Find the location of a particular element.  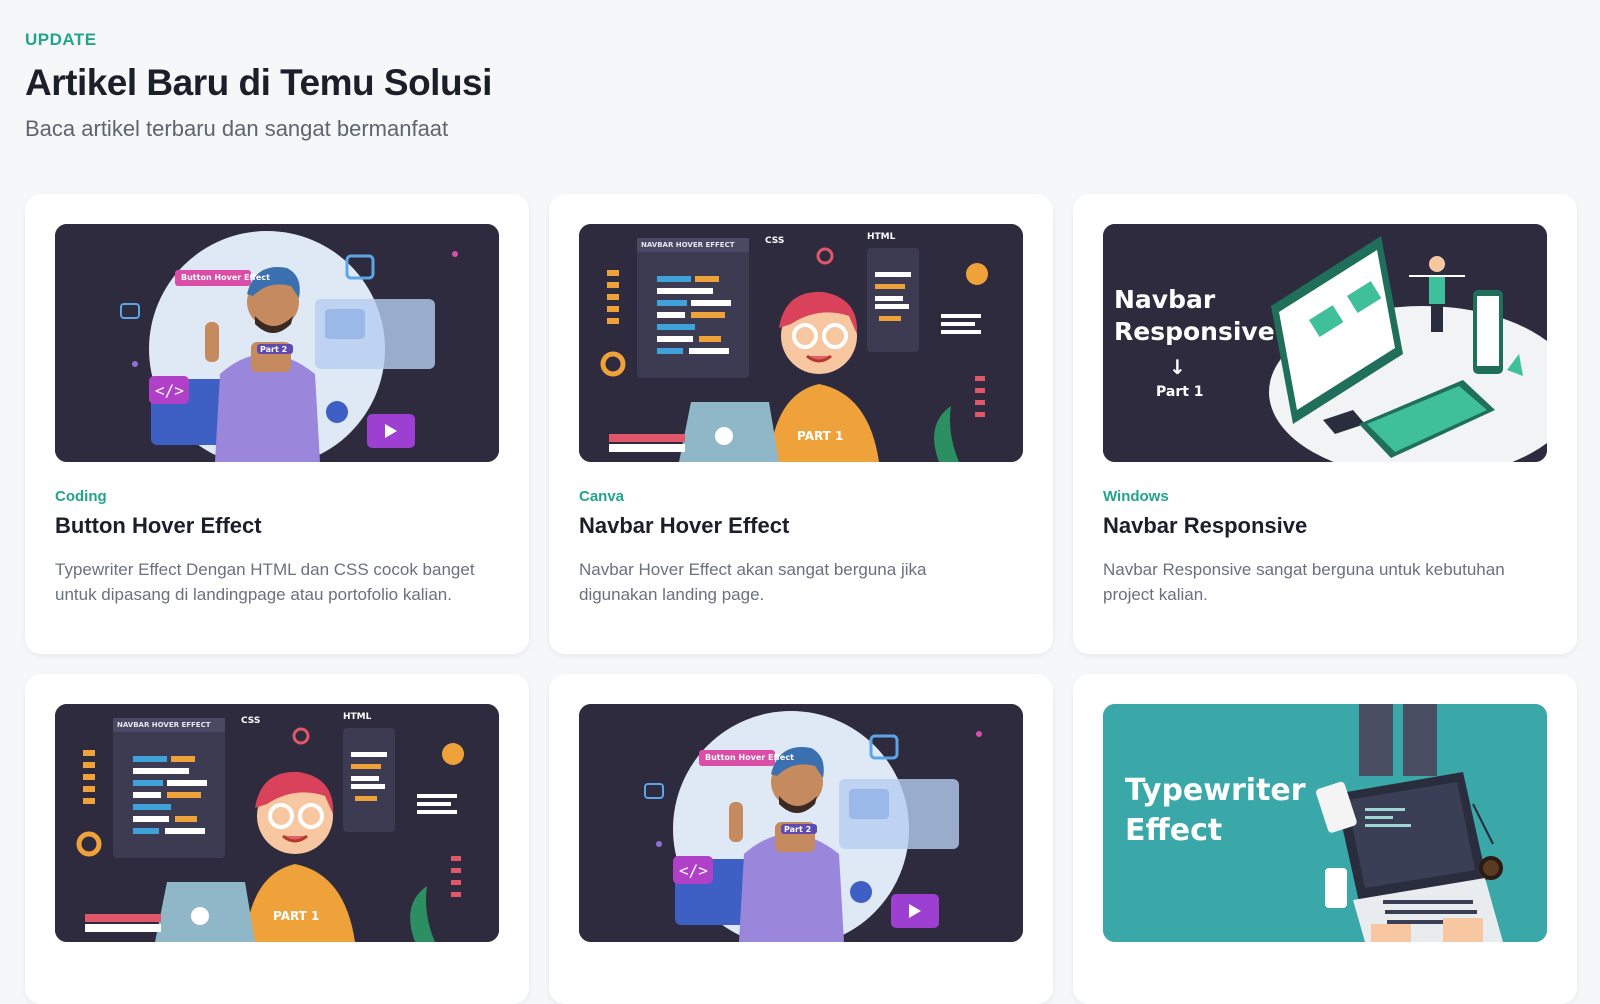

article-title: Navbar Responsive is located at coordinates (1325, 526).